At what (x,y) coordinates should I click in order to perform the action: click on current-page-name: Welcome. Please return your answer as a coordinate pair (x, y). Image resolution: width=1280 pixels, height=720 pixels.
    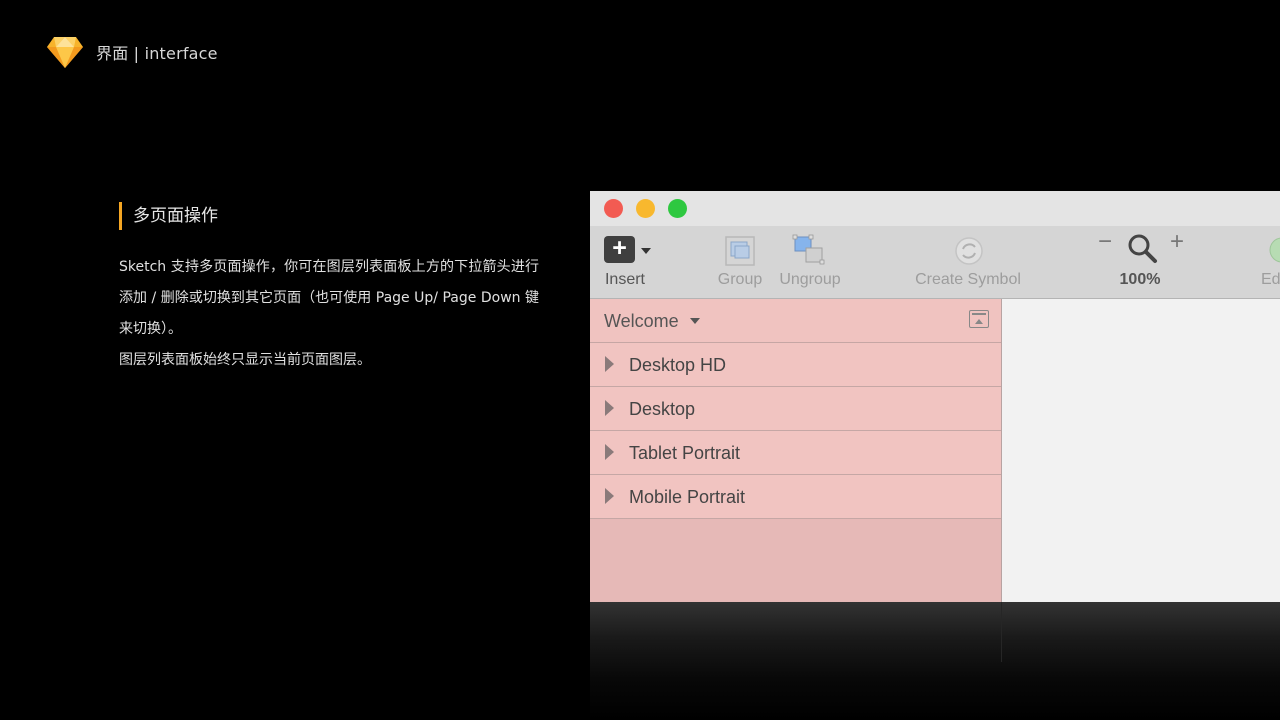
    Looking at the image, I should click on (641, 321).